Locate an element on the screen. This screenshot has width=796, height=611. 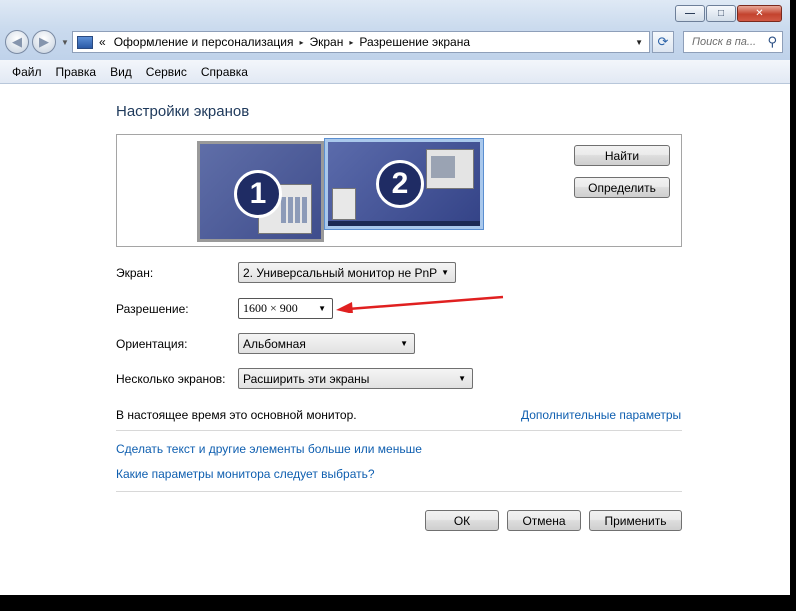
multiple-displays-label: Несколько экранов: is located at coordinates (171, 379).